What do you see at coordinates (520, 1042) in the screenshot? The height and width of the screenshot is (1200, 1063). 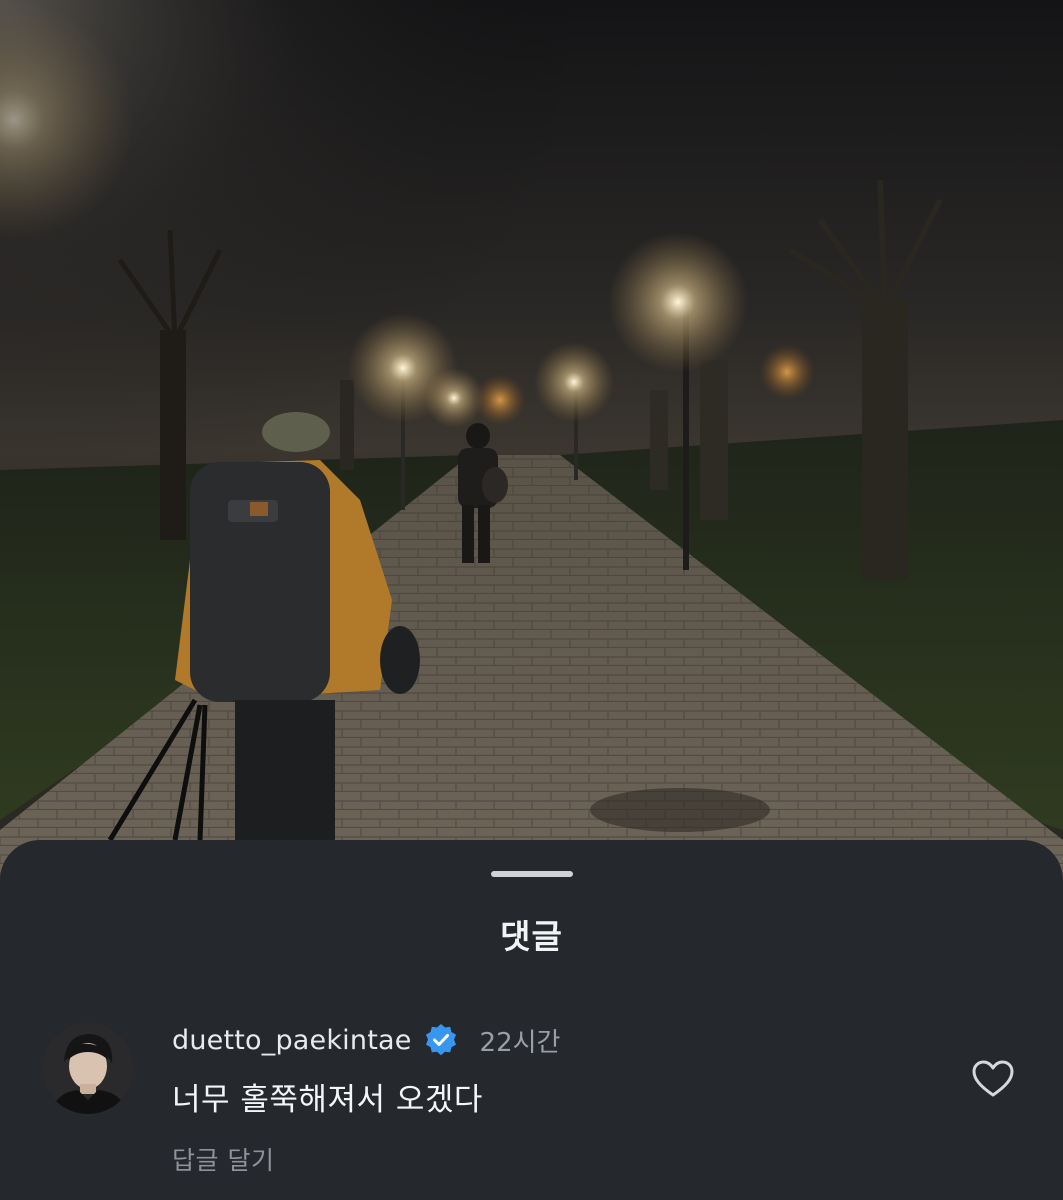 I see `comment-timestamp: 22시간` at bounding box center [520, 1042].